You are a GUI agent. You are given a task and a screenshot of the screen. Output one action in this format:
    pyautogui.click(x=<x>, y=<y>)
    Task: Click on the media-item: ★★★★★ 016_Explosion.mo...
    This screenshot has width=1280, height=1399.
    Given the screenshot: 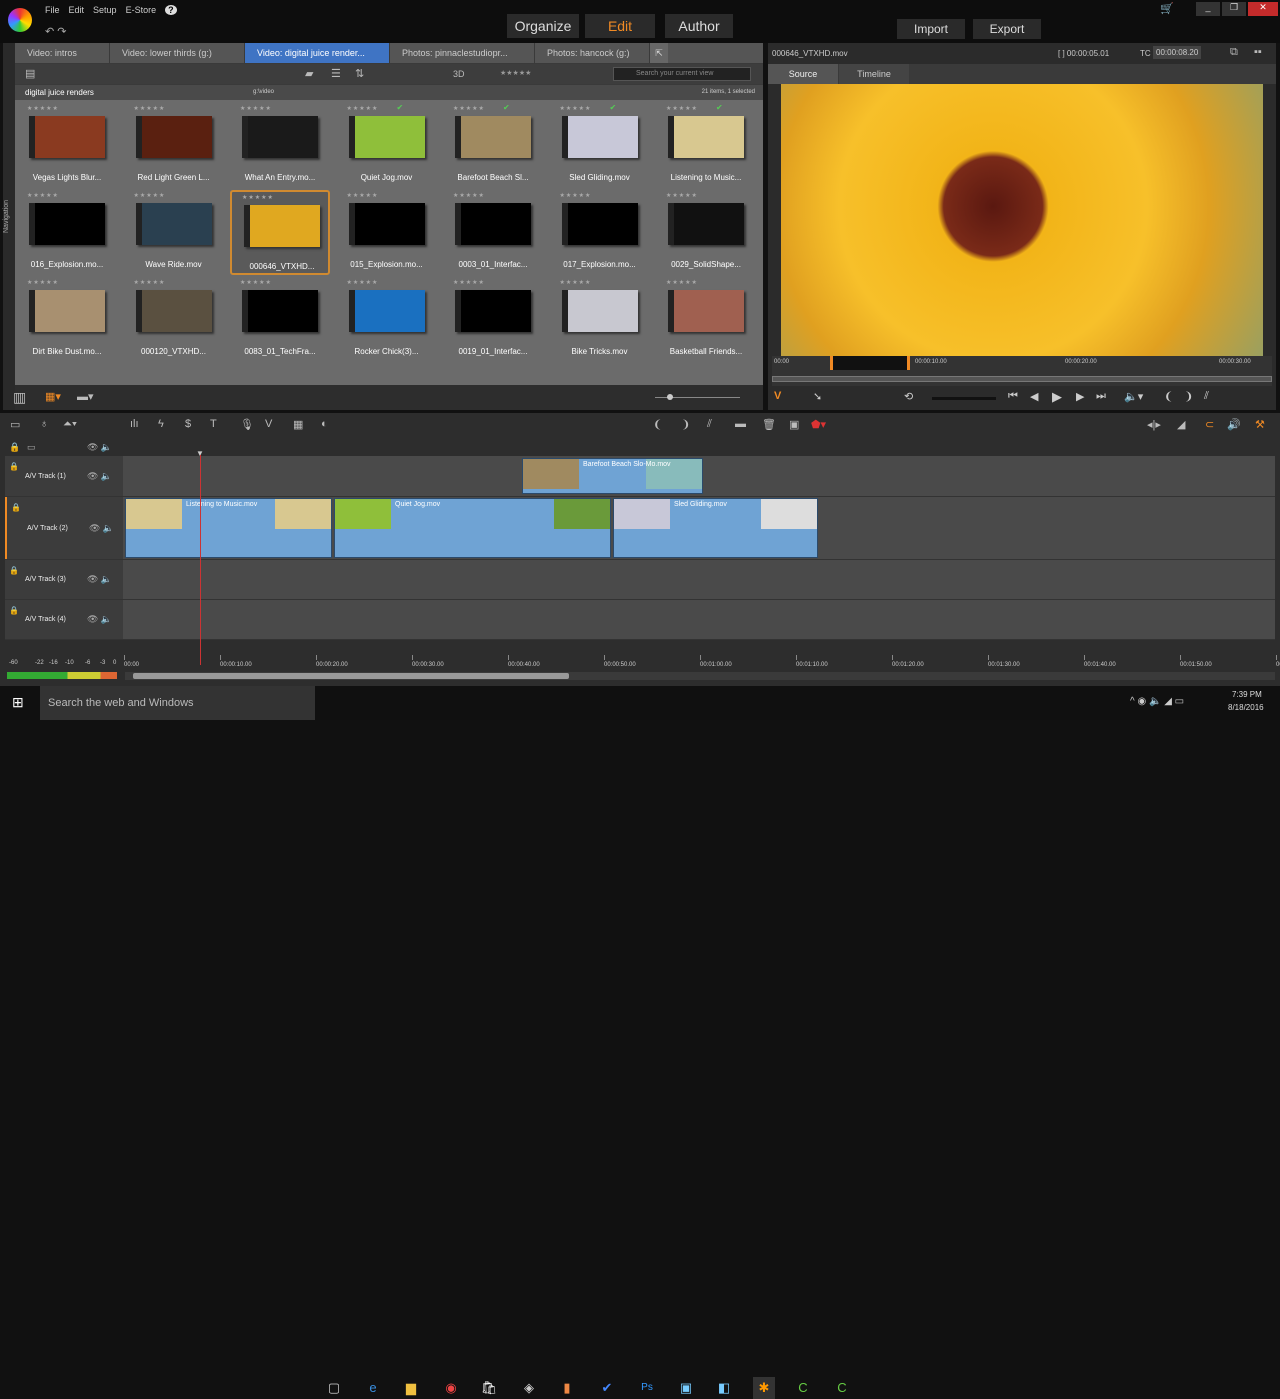 What is the action you would take?
    pyautogui.click(x=67, y=232)
    